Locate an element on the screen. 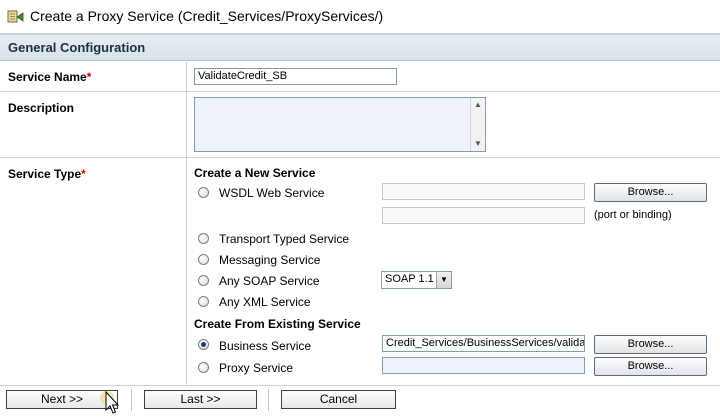  cancel-button: Cancel is located at coordinates (338, 399).